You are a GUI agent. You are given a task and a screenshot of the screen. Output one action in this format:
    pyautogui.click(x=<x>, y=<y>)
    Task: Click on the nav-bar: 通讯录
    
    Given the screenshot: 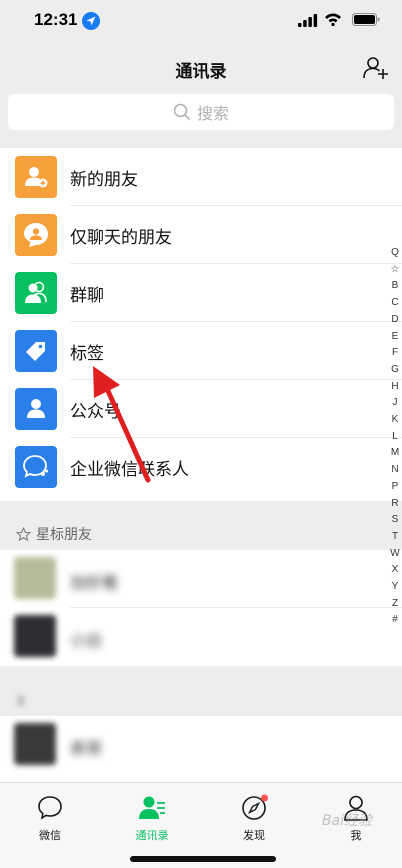 What is the action you would take?
    pyautogui.click(x=201, y=67)
    